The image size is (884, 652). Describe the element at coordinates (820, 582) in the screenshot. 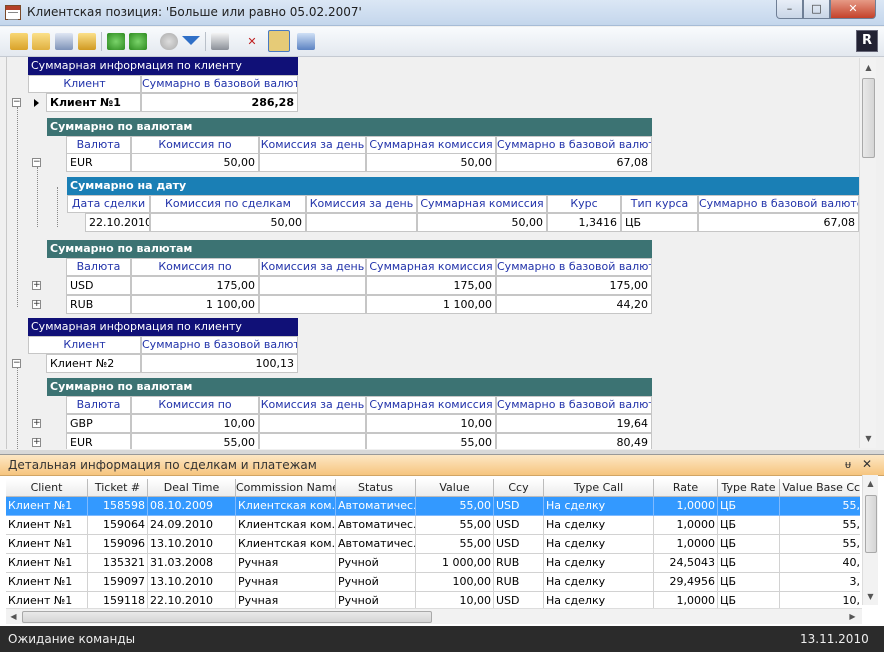

I see `cell-value-base: 3,3` at that location.